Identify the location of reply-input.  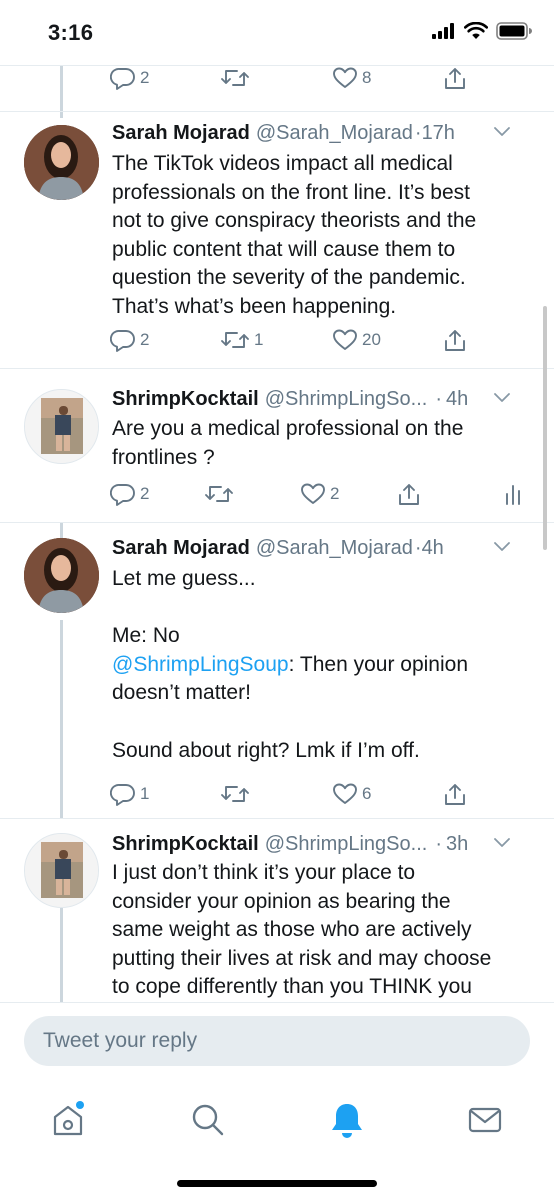
(277, 1041).